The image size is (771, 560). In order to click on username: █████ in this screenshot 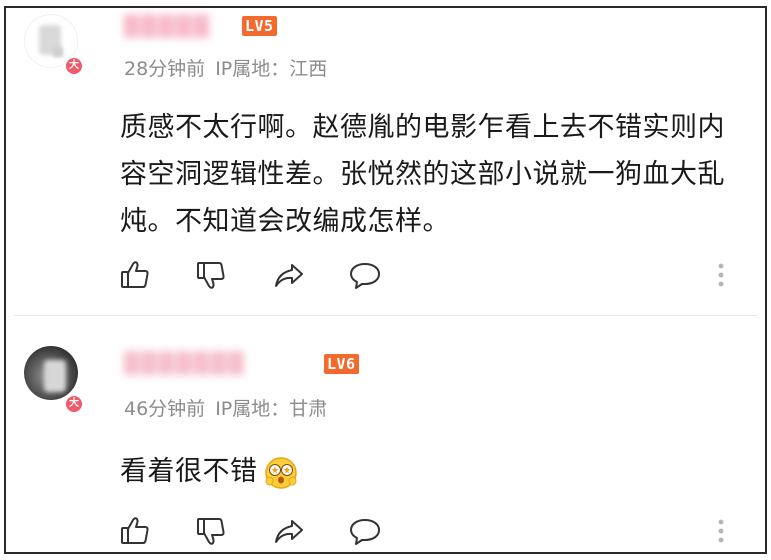, I will do `click(179, 26)`.